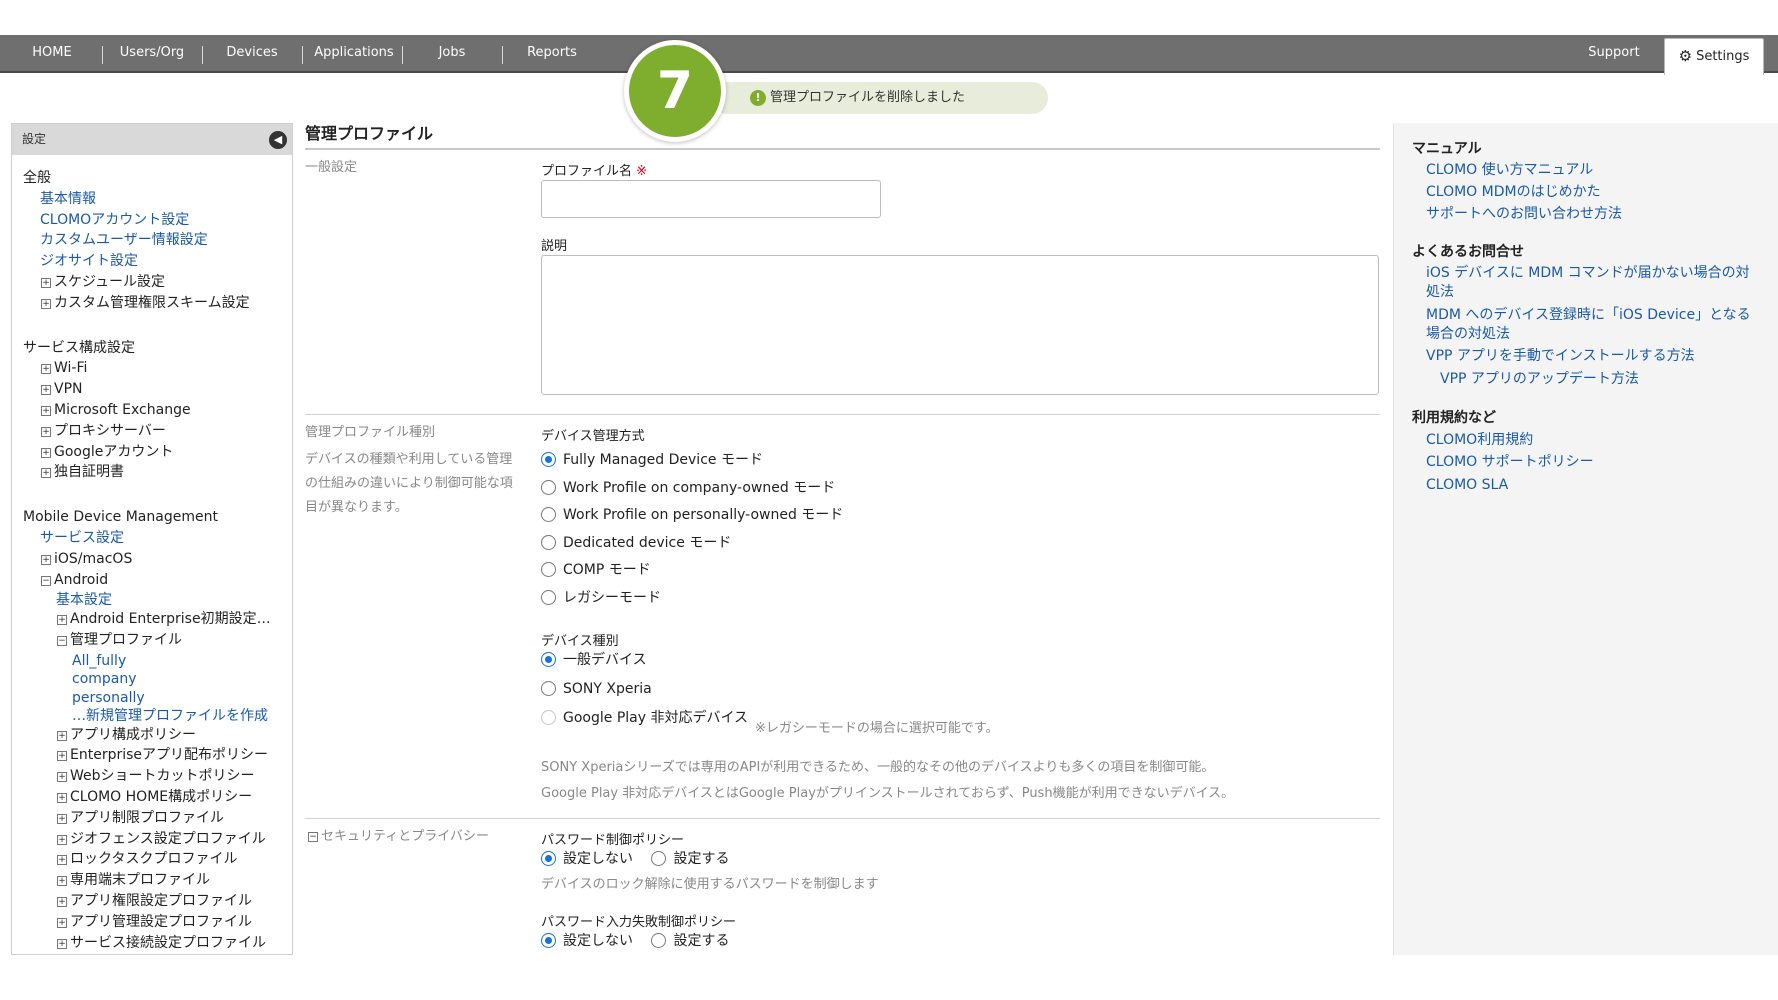 The width and height of the screenshot is (1778, 1000). I want to click on faq-link: VPP アプリを手動でインストールする方法, so click(1560, 356).